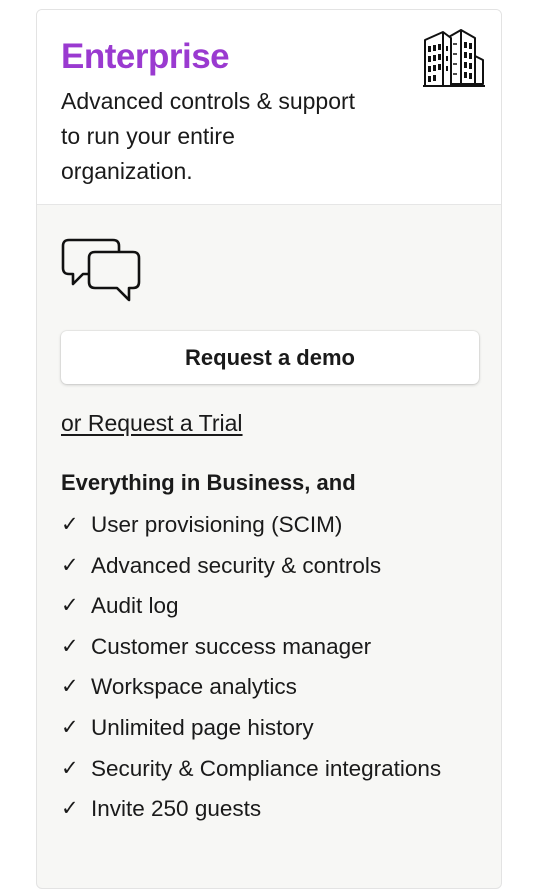 This screenshot has width=540, height=889. Describe the element at coordinates (217, 524) in the screenshot. I see `feature-label: User provisioning (SCIM)` at that location.